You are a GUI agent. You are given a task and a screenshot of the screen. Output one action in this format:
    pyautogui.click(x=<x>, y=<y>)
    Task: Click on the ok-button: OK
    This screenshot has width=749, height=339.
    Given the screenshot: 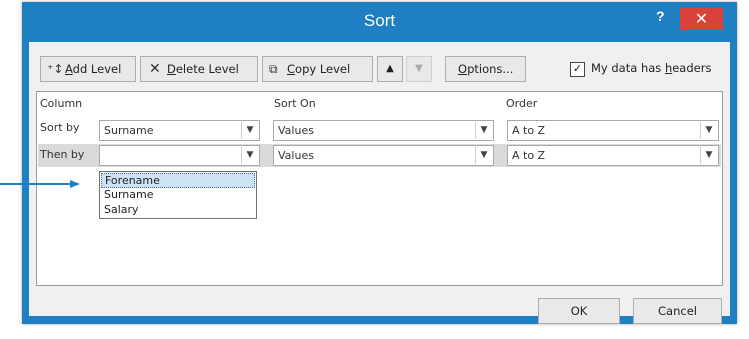 What is the action you would take?
    pyautogui.click(x=579, y=311)
    